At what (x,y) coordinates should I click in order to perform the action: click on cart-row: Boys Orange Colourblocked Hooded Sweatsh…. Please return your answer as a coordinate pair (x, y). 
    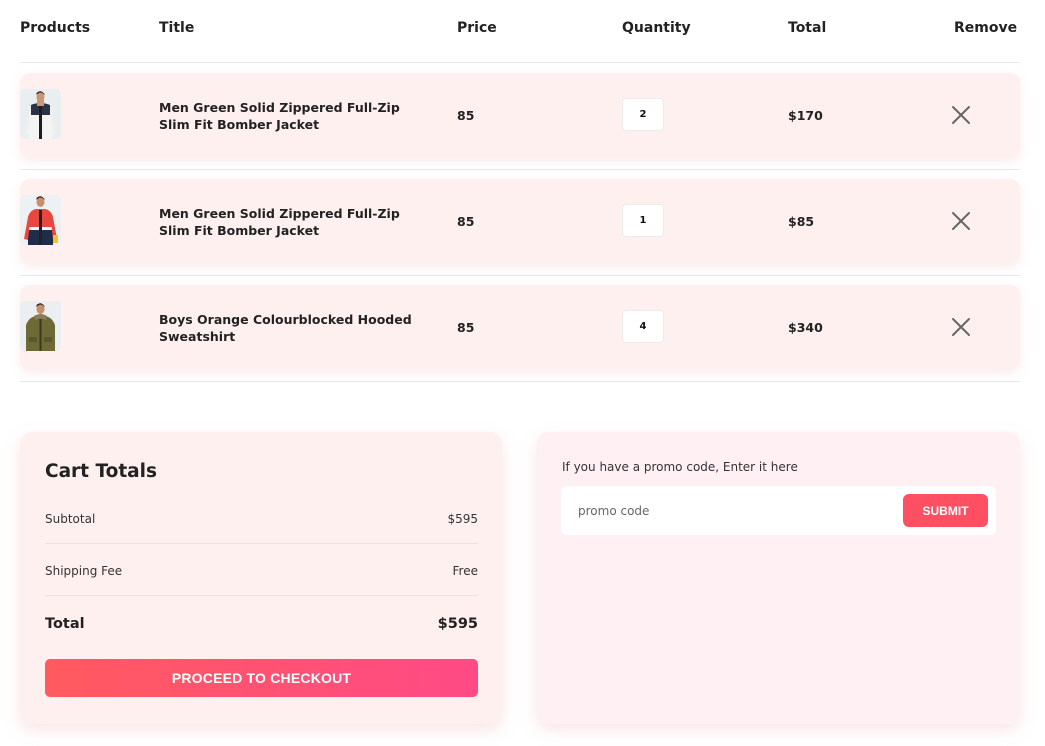
    Looking at the image, I should click on (520, 327).